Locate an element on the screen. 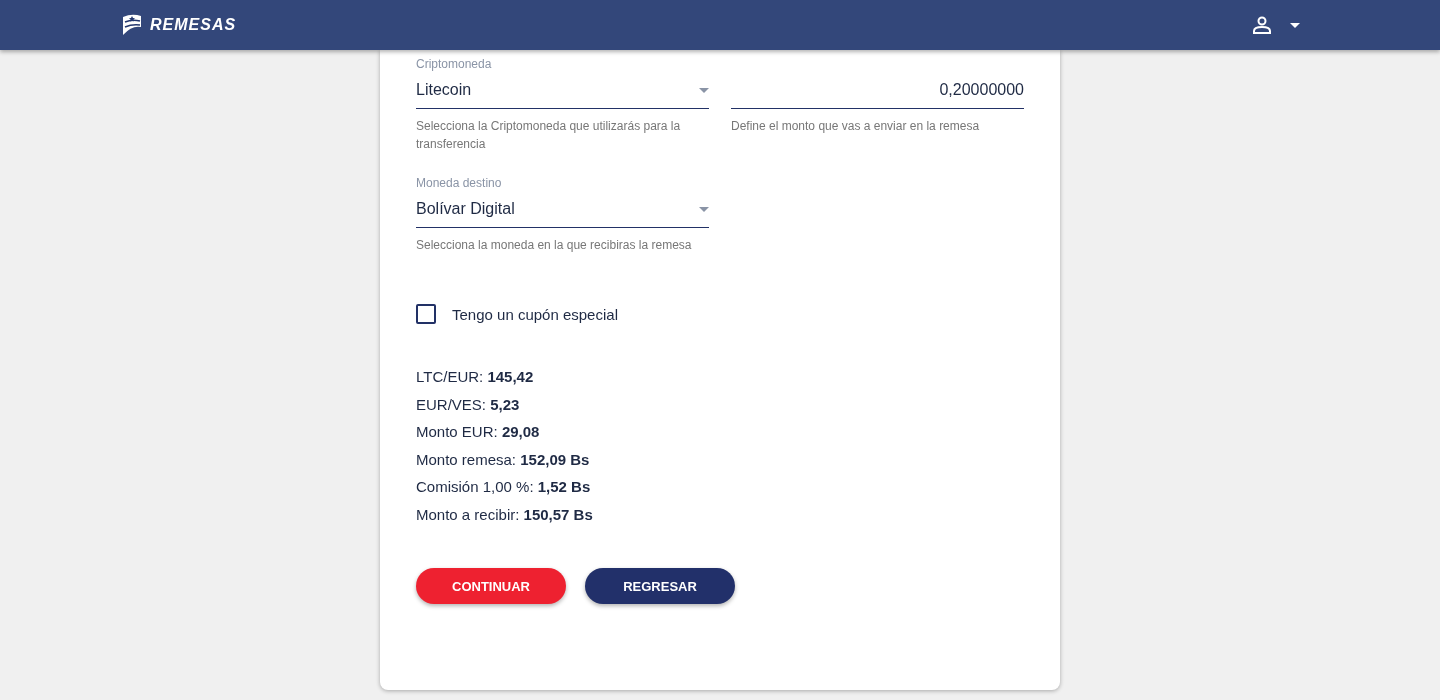  continue-button: CONTINUAR is located at coordinates (491, 586).